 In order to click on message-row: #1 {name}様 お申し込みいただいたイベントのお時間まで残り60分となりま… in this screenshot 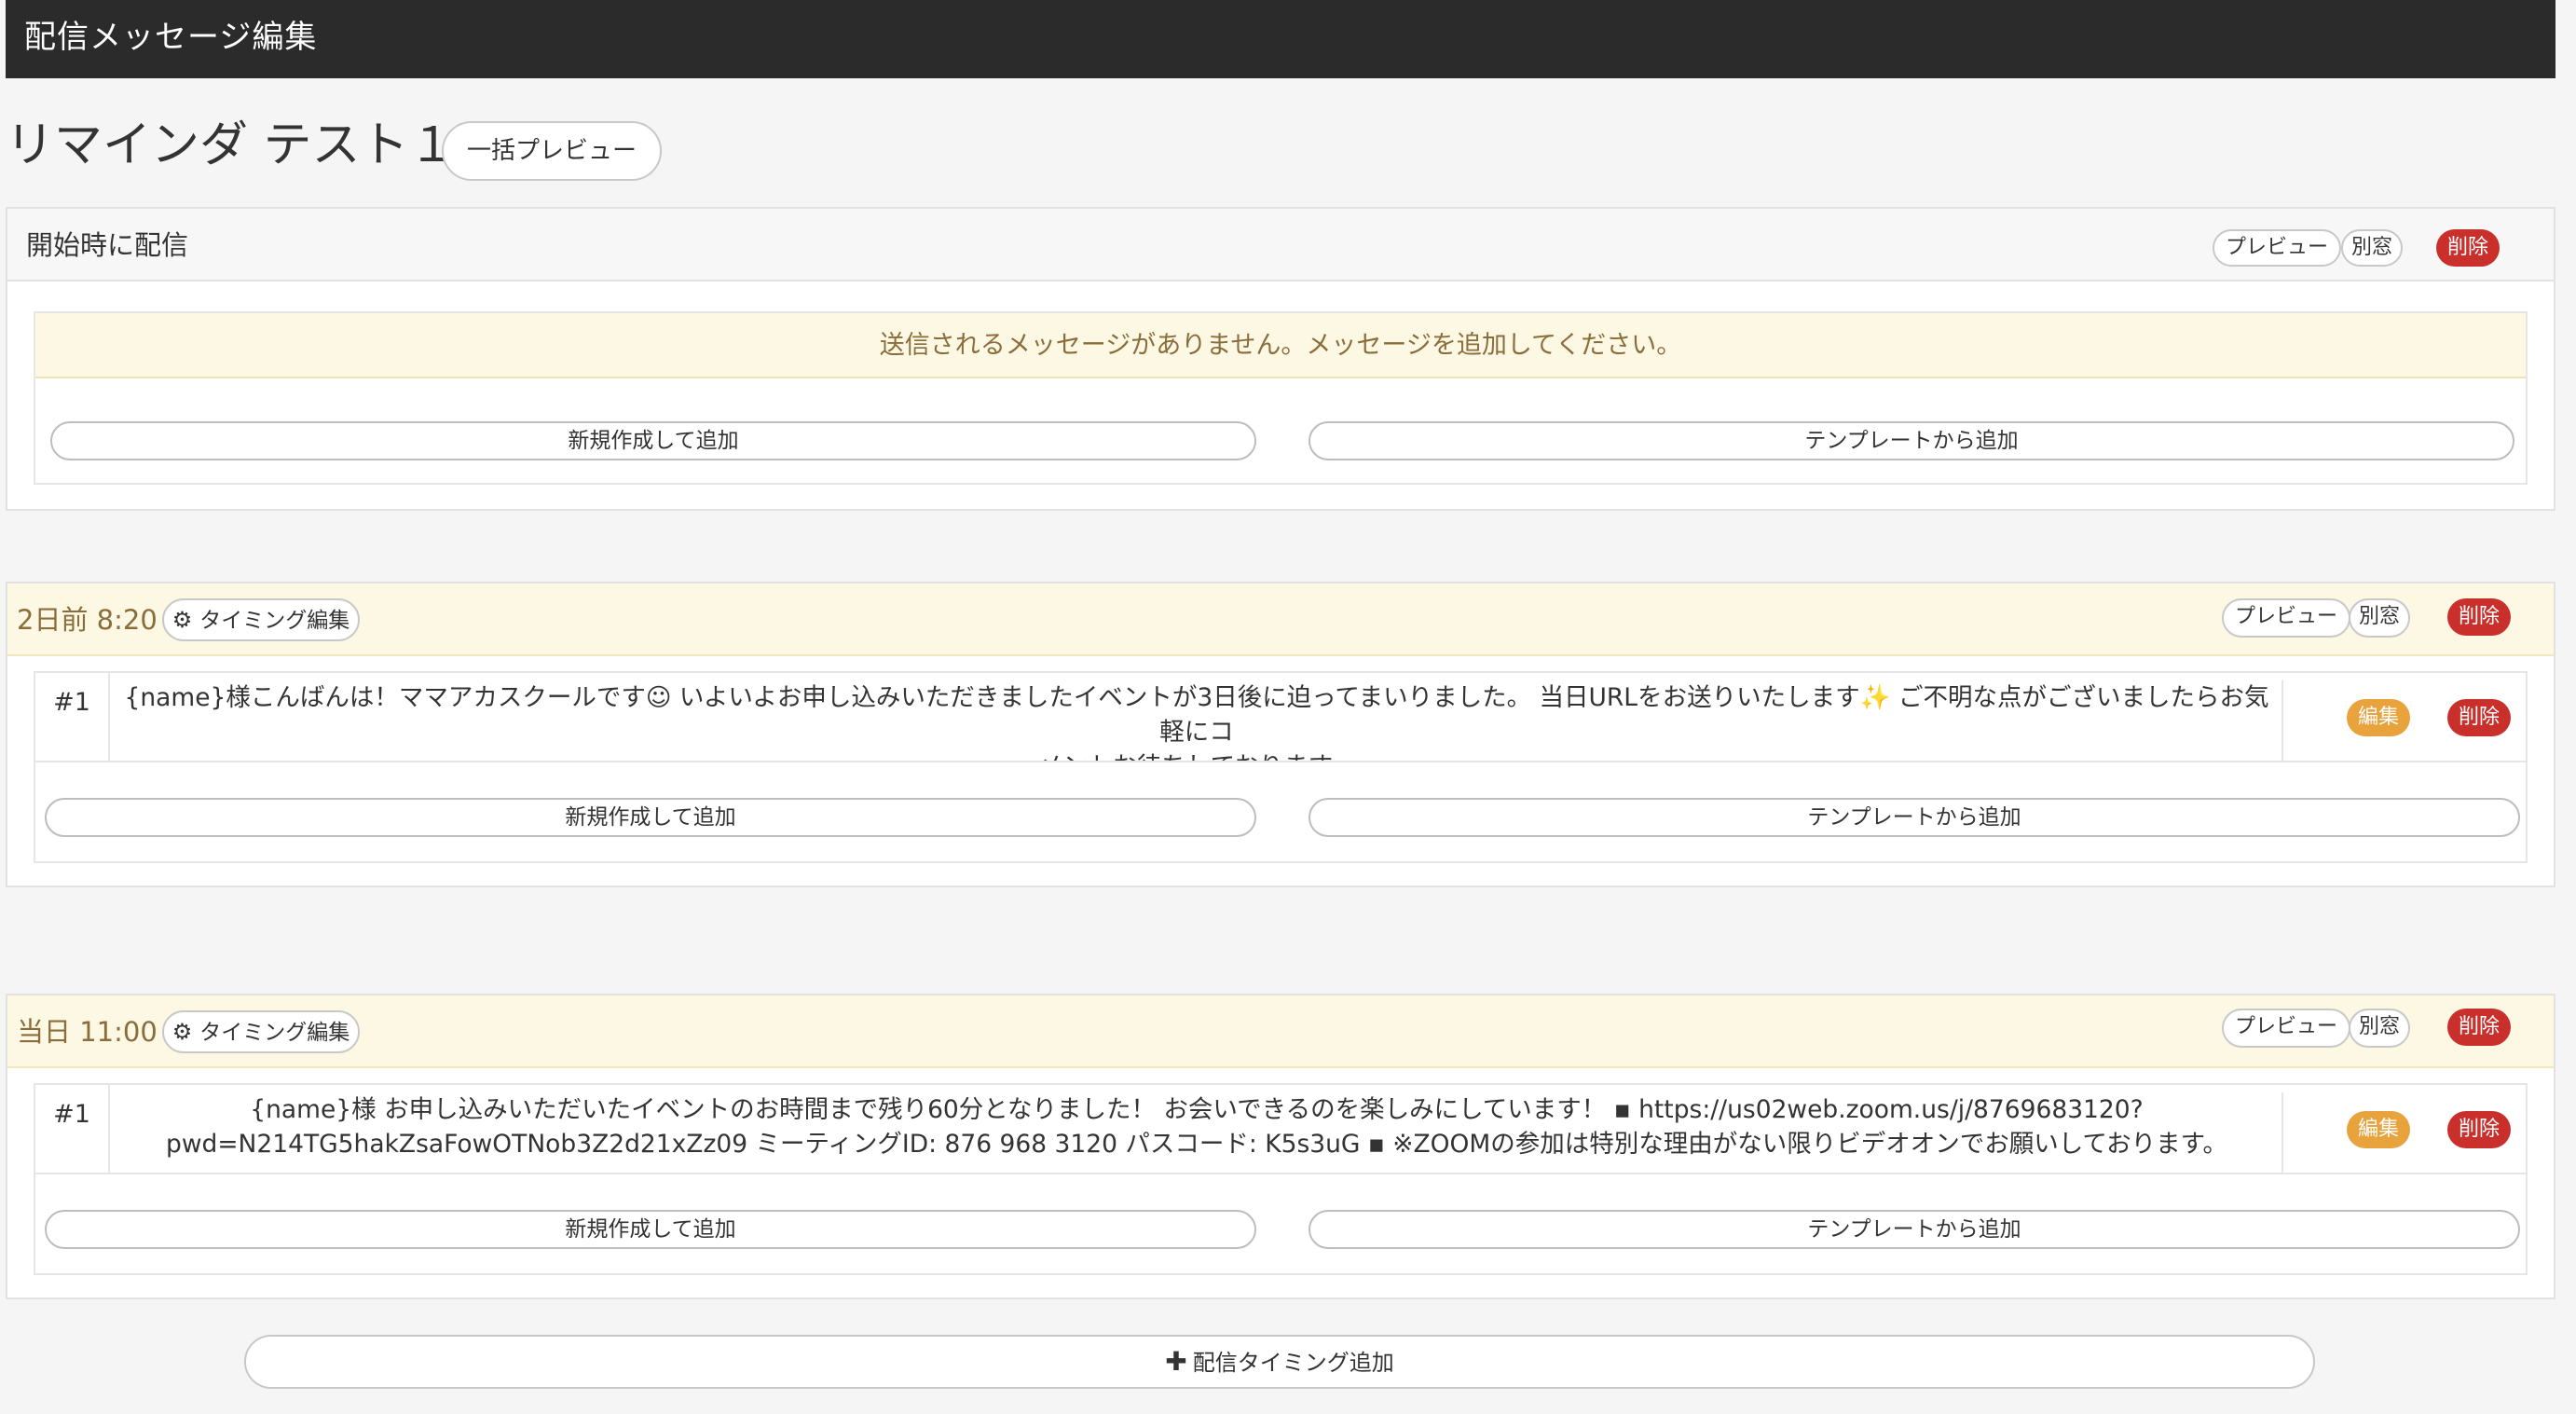, I will do `click(1280, 1129)`.